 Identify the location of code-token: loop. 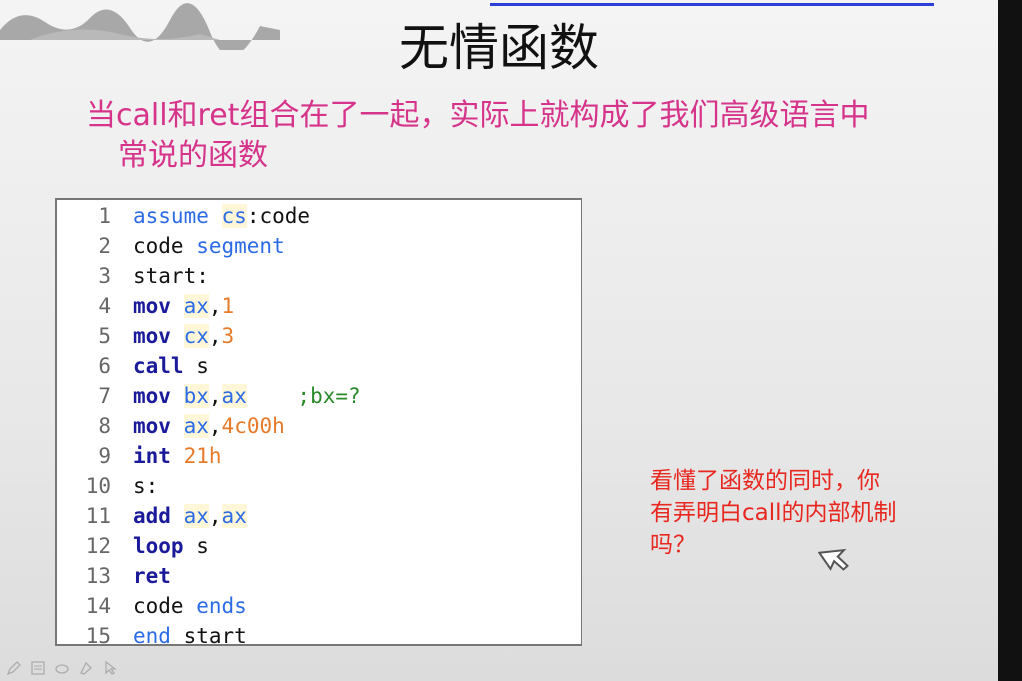
(158, 546).